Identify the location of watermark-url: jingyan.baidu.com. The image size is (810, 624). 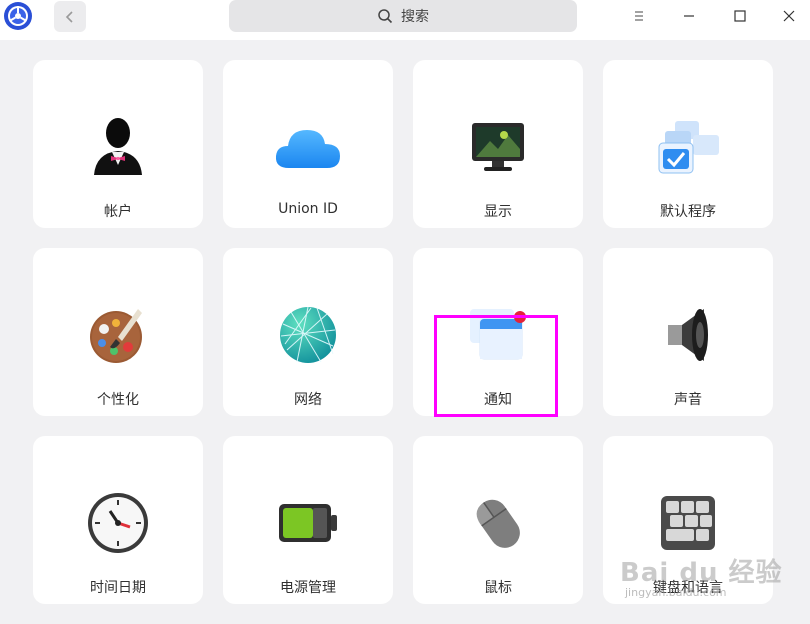
(676, 592).